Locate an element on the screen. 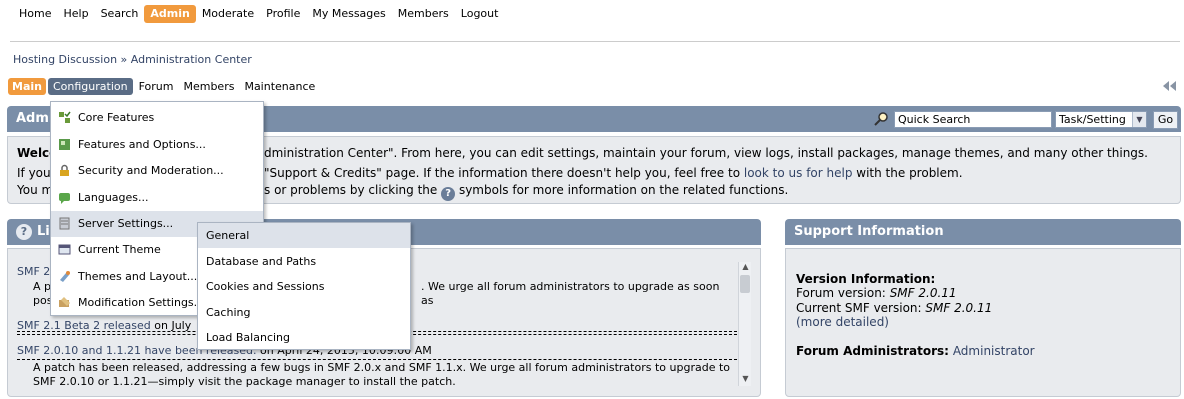 This screenshot has height=399, width=1184. menu-search: Search is located at coordinates (120, 14).